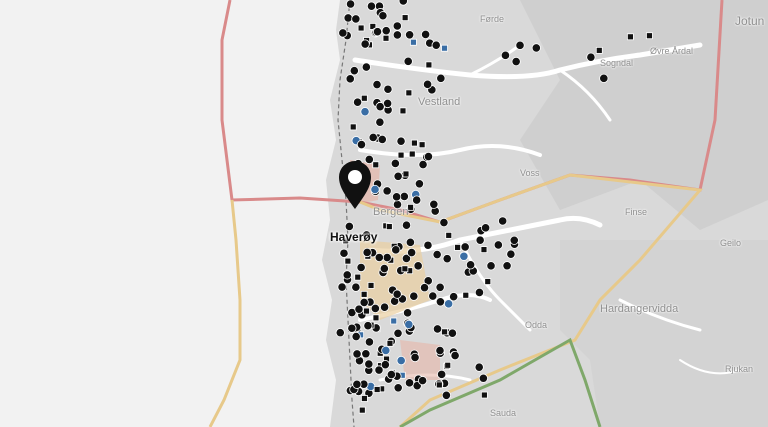 The image size is (768, 427). What do you see at coordinates (353, 237) in the screenshot?
I see `selected-marker-label: Haverøy` at bounding box center [353, 237].